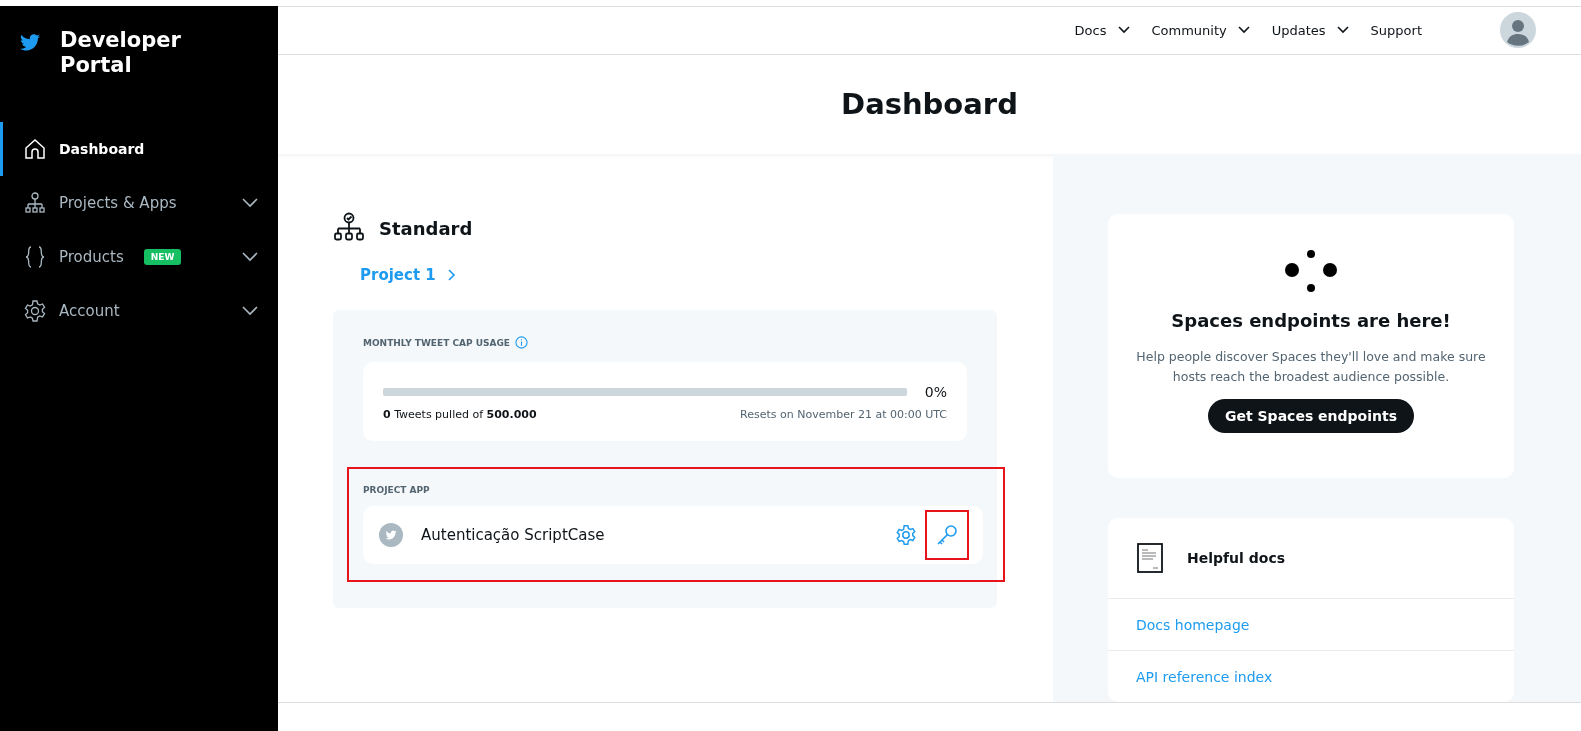 This screenshot has height=731, width=1581. Describe the element at coordinates (451, 275) in the screenshot. I see `chevron-right-icon` at that location.